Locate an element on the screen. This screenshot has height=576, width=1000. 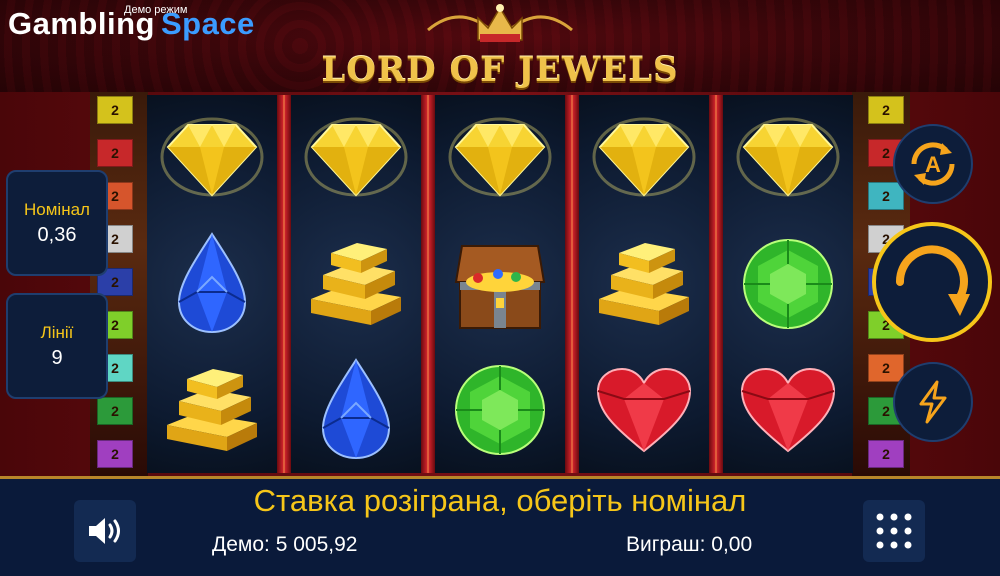
spin-icon is located at coordinates (932, 280).